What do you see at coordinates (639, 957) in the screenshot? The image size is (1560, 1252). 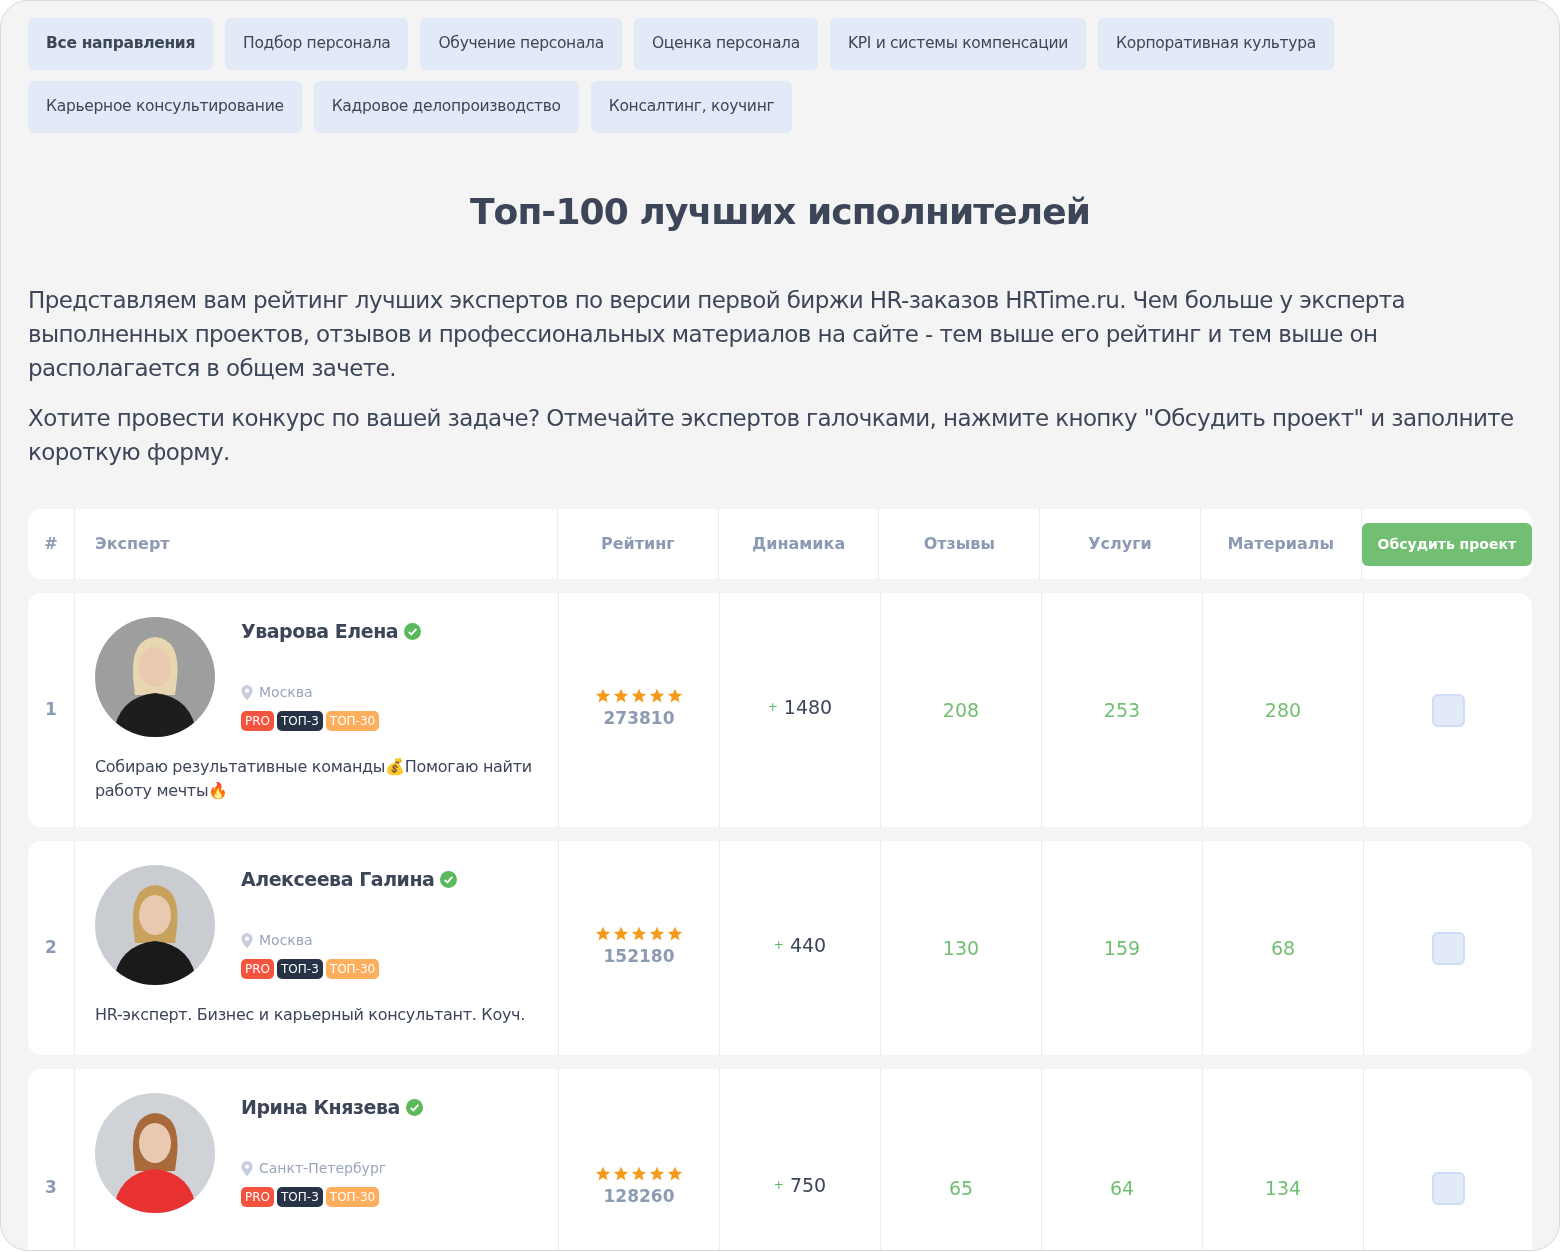 I see `rating-score: 152180` at bounding box center [639, 957].